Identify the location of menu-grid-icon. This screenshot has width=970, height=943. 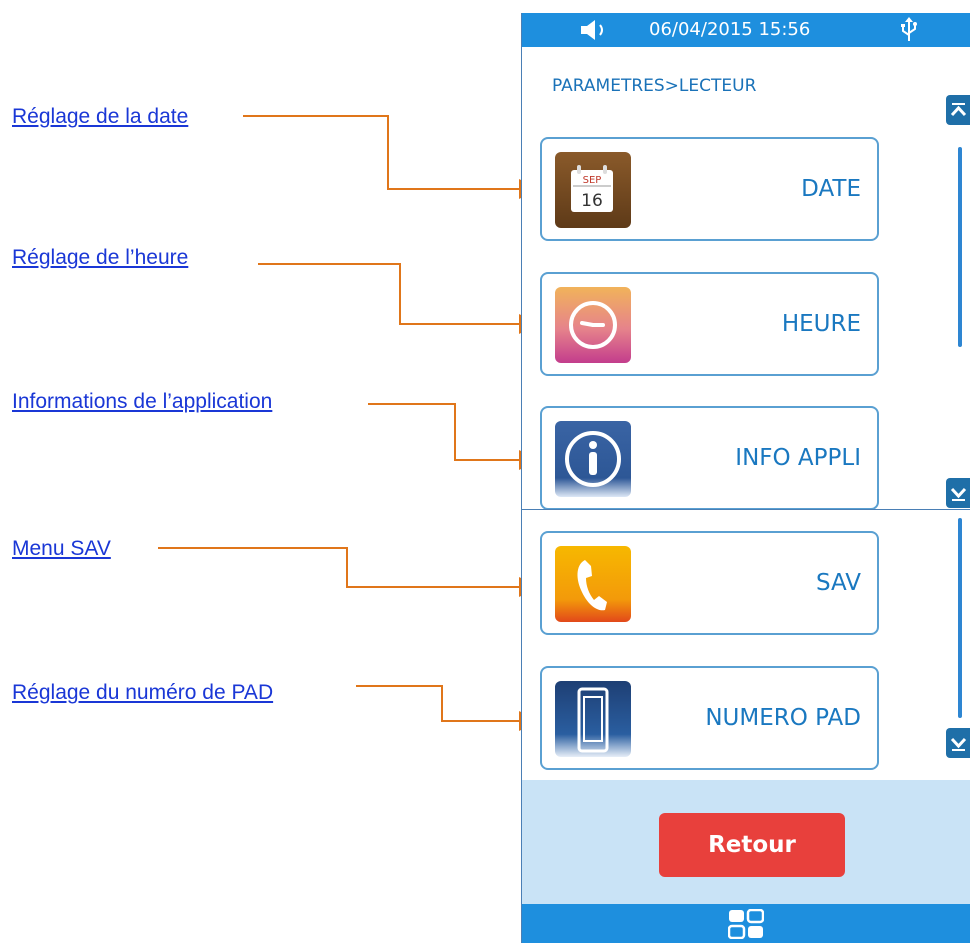
(746, 925).